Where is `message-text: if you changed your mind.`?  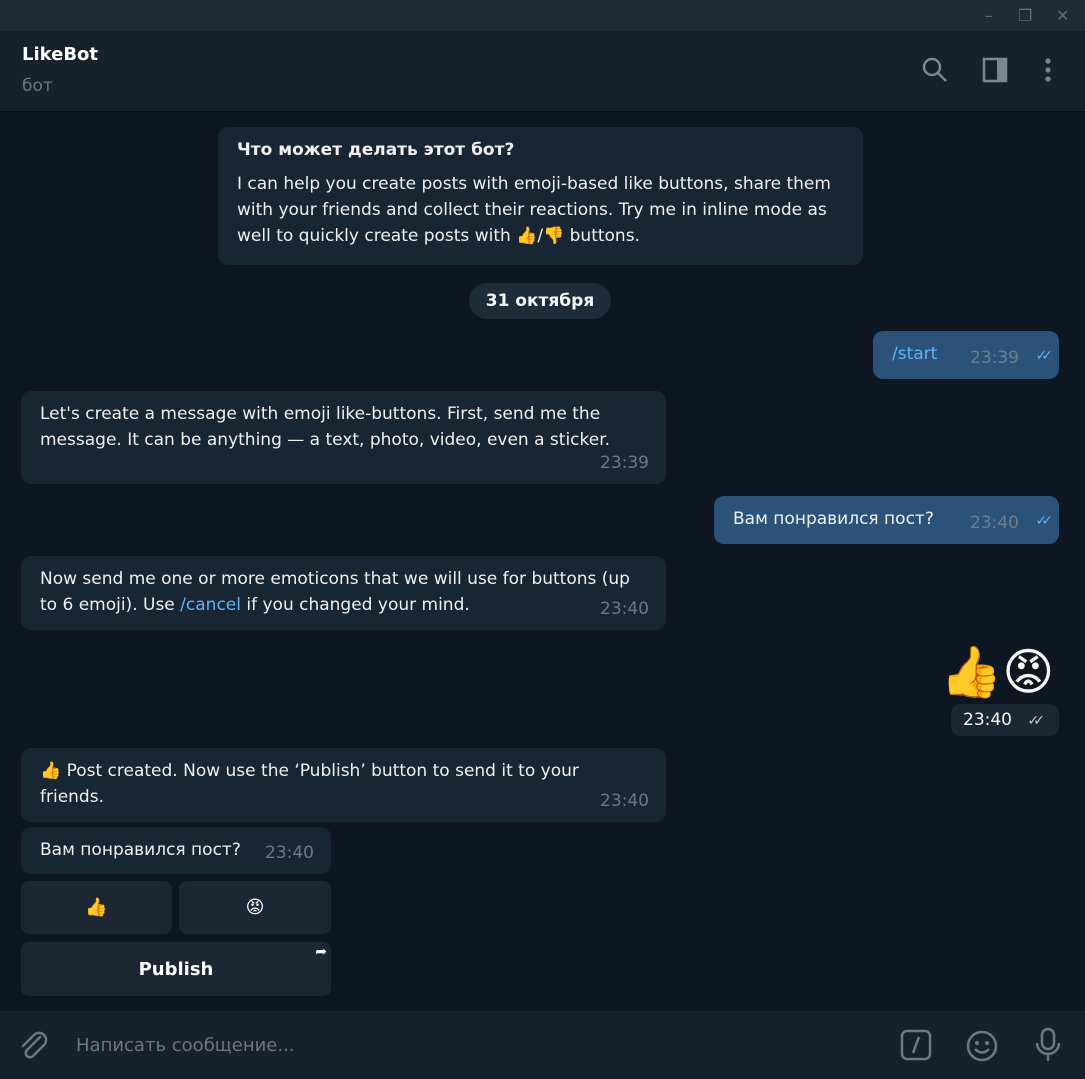 message-text: if you changed your mind. is located at coordinates (355, 605).